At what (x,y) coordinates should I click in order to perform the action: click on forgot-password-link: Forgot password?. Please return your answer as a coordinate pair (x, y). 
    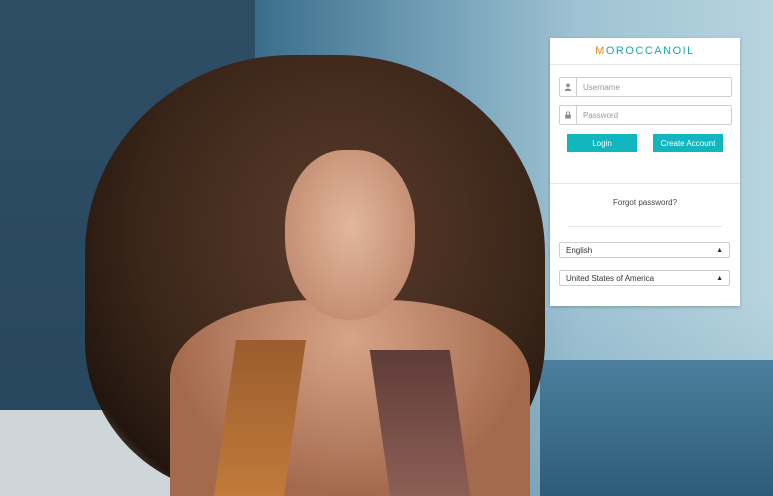
    Looking at the image, I should click on (645, 202).